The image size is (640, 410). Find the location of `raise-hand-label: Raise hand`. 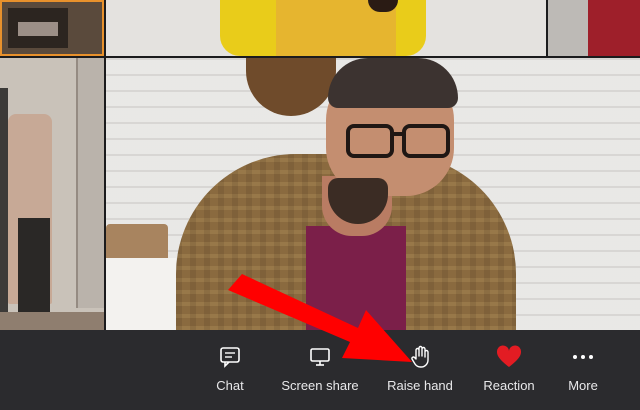

raise-hand-label: Raise hand is located at coordinates (420, 385).